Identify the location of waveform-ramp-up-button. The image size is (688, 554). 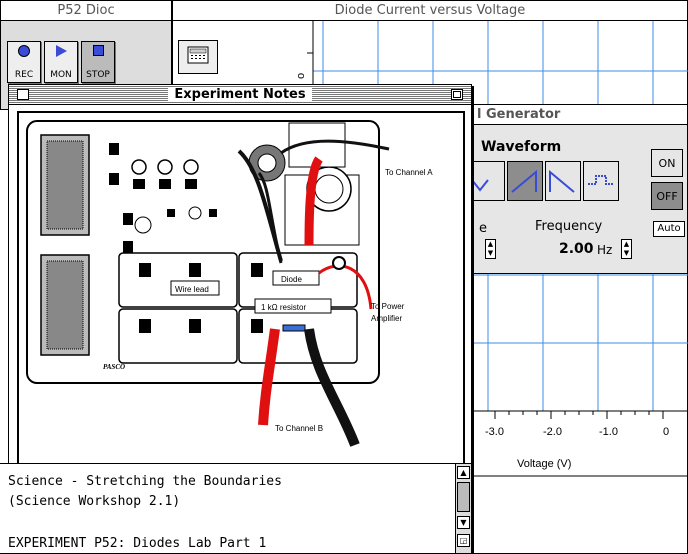
(525, 181).